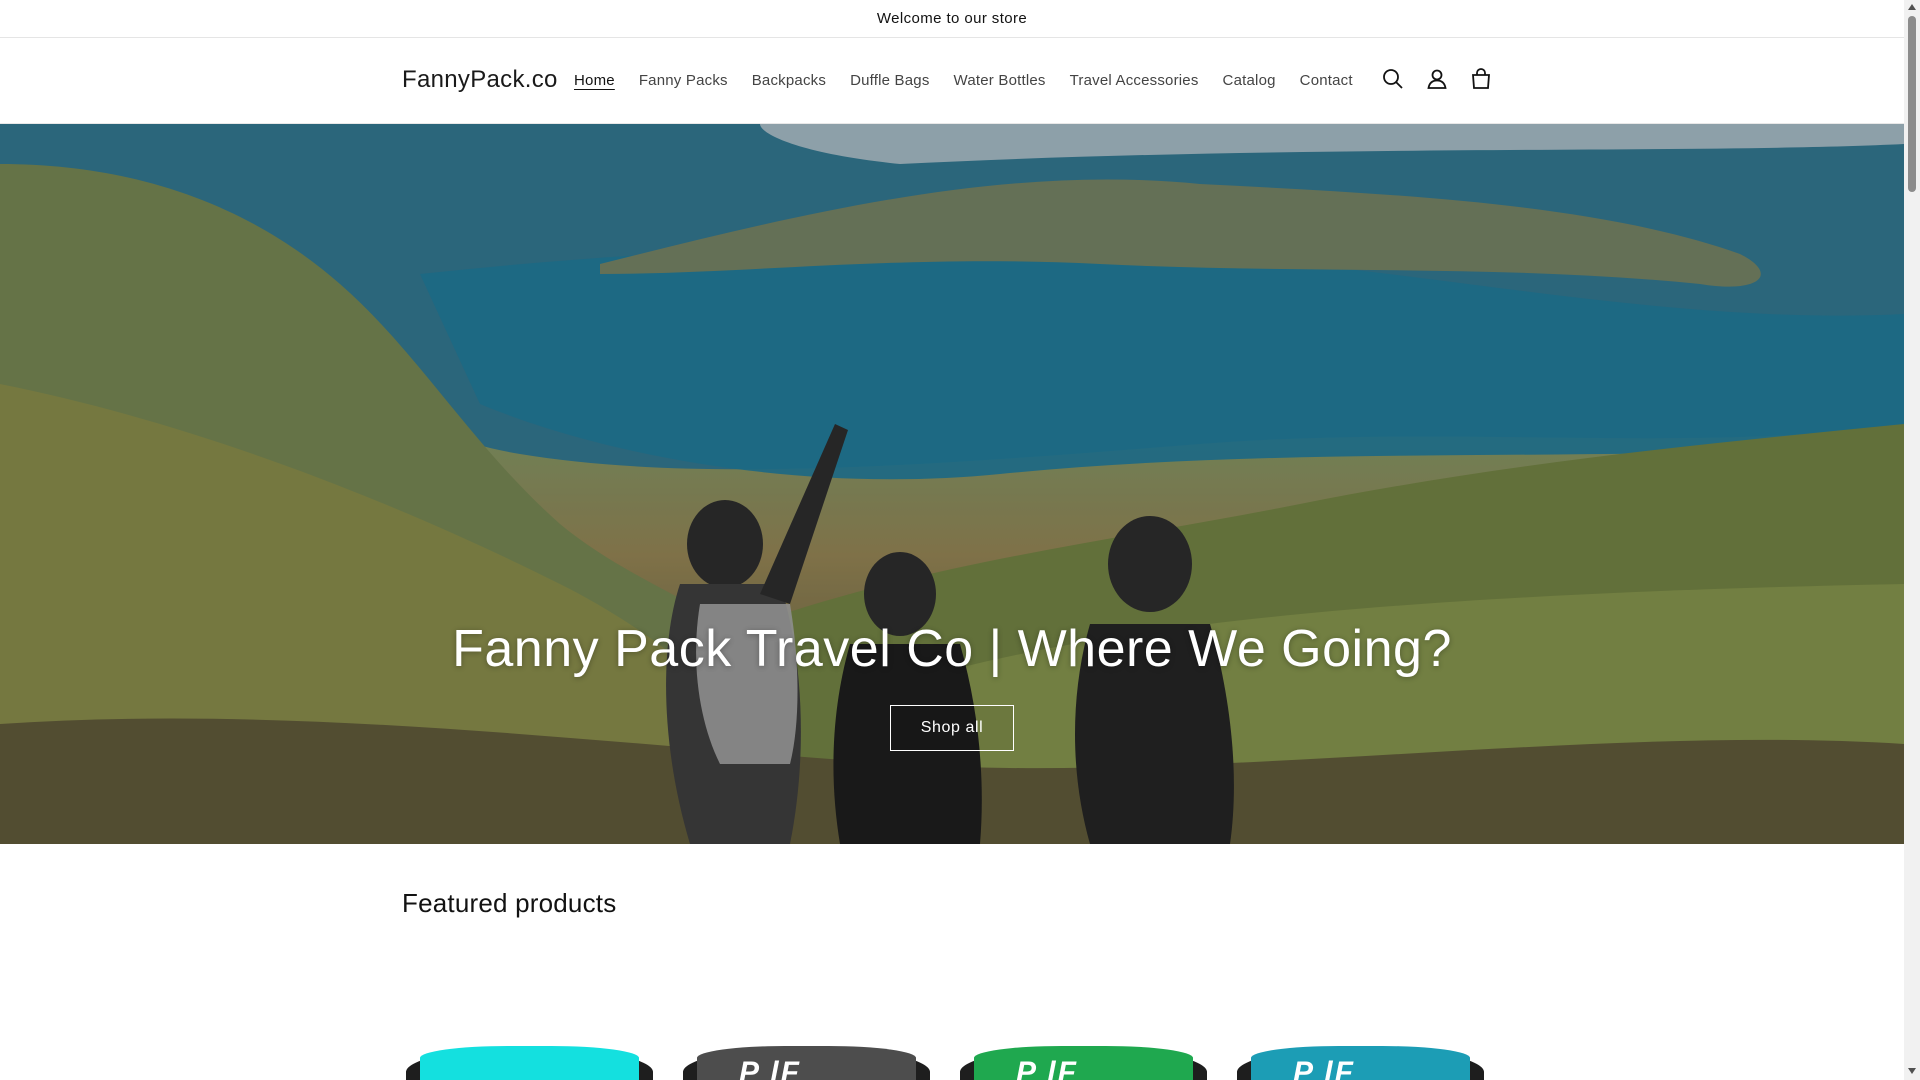  What do you see at coordinates (1912, 1071) in the screenshot?
I see `scroll-down-arrow-icon` at bounding box center [1912, 1071].